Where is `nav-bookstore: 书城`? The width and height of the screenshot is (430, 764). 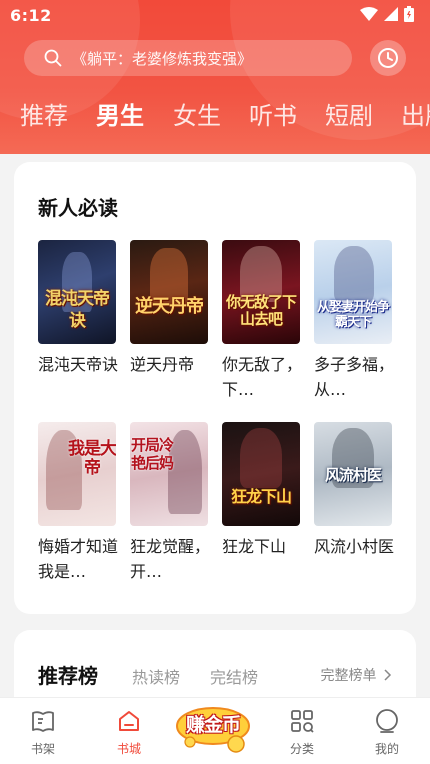 nav-bookstore: 书城 is located at coordinates (129, 732).